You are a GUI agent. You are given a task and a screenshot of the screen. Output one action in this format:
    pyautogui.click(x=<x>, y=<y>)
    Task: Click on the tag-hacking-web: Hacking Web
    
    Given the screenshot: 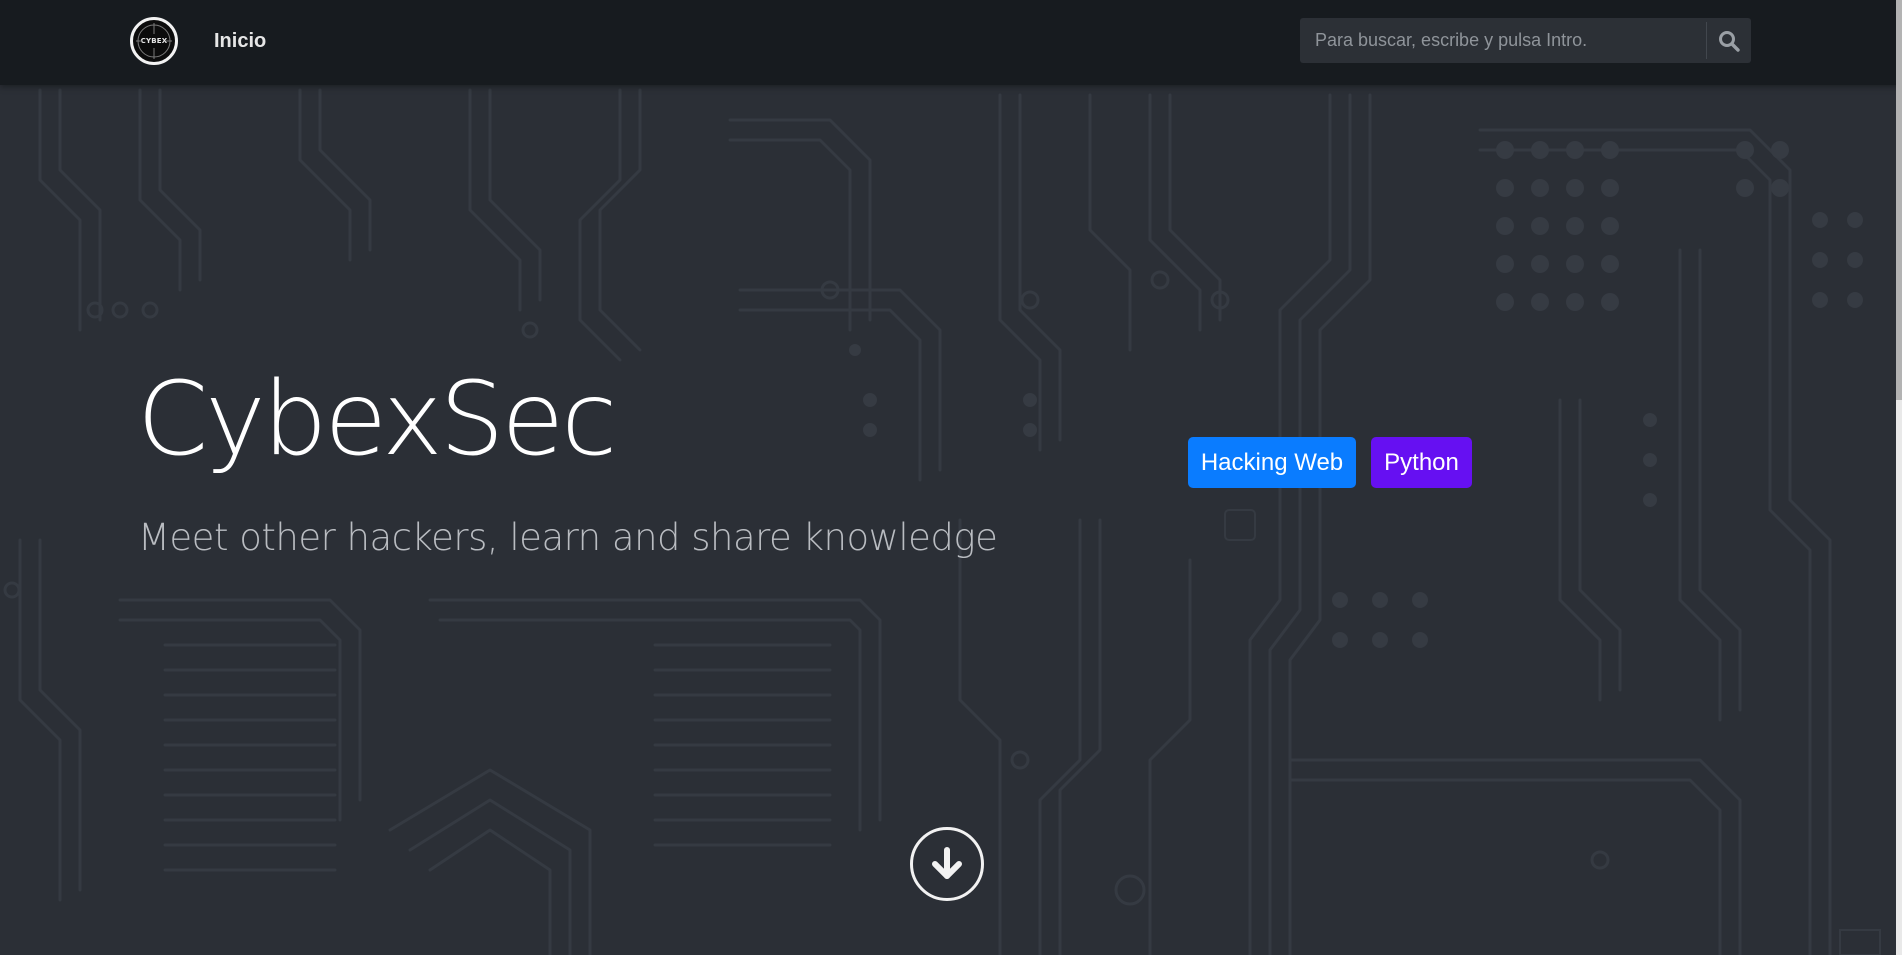 What is the action you would take?
    pyautogui.click(x=1272, y=462)
    